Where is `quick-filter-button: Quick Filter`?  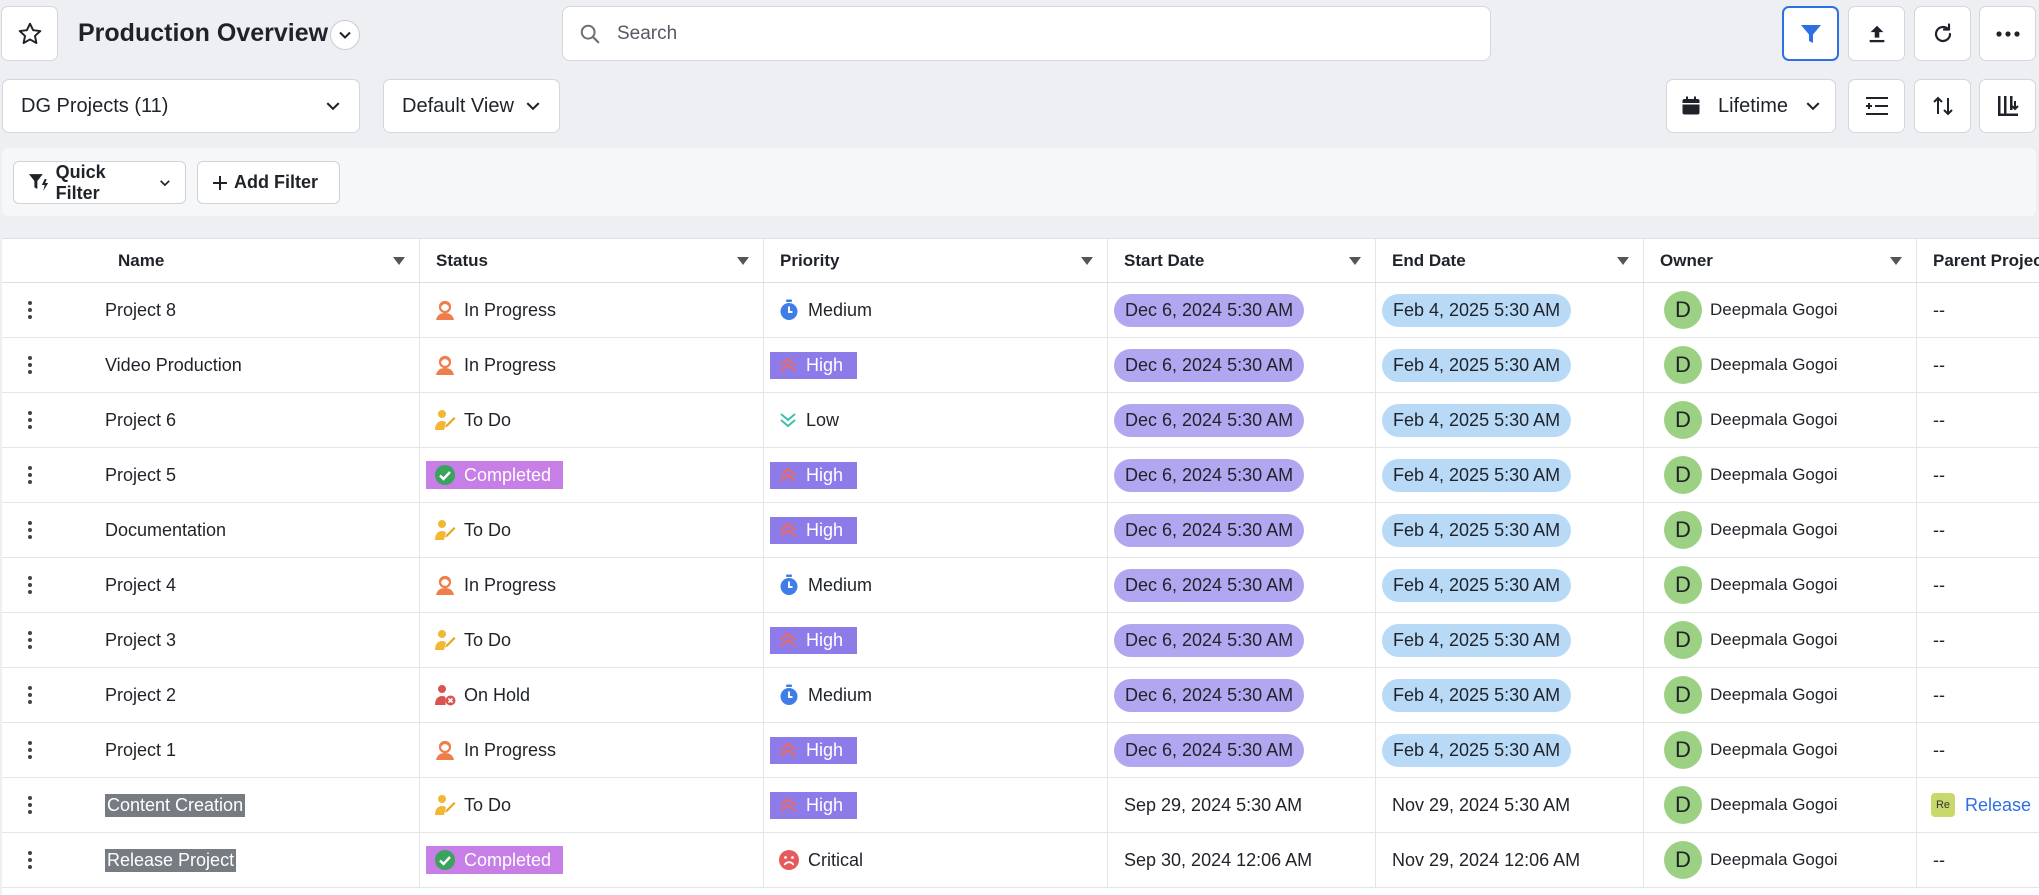
quick-filter-button: Quick Filter is located at coordinates (99, 182).